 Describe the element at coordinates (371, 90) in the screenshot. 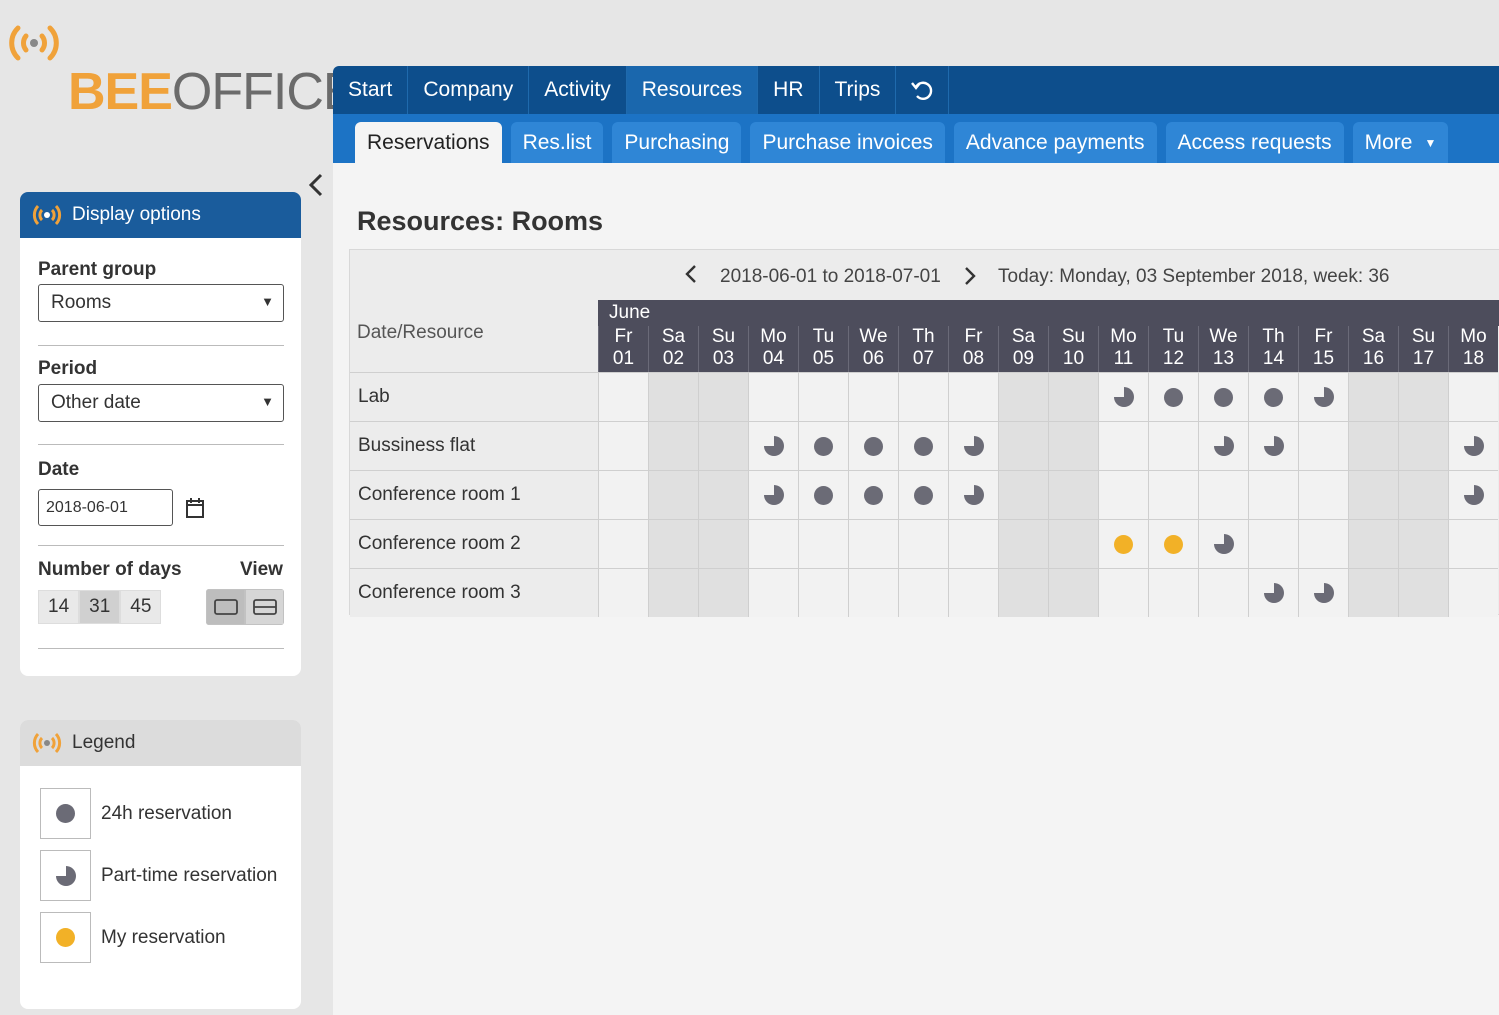

I see `nav-start: Start` at that location.